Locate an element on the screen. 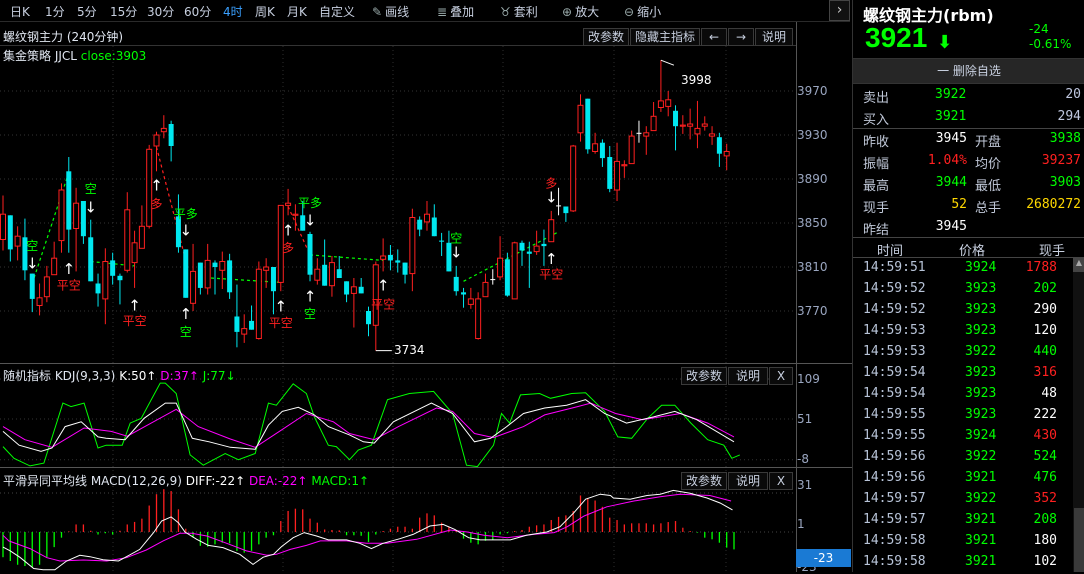 This screenshot has width=1084, height=574. scroll-up-button: ▲ is located at coordinates (1078, 265).